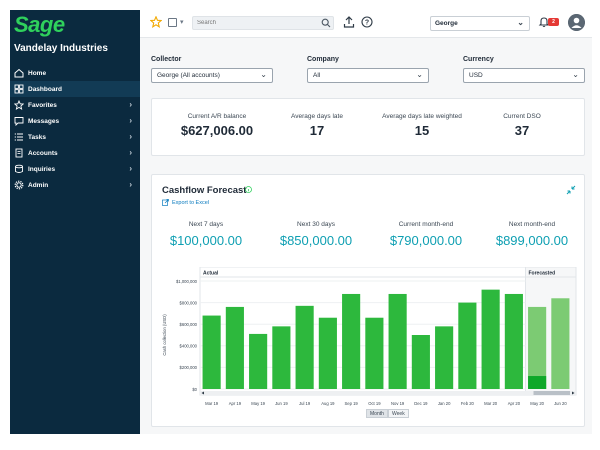 The height and width of the screenshot is (450, 600). I want to click on x-tick-label: Oct 19, so click(374, 403).